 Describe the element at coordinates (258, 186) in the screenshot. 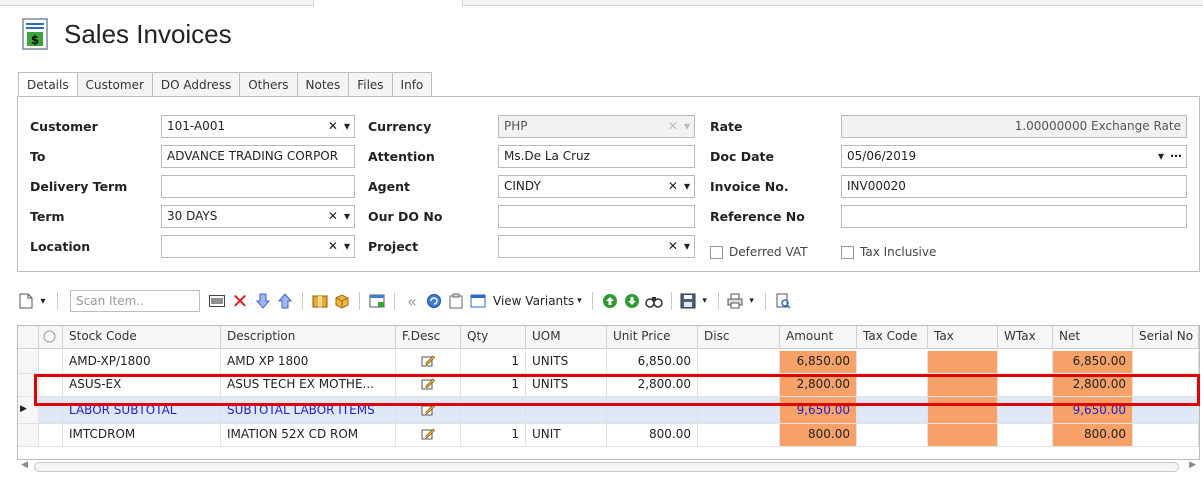

I see `delivery-term-field` at that location.